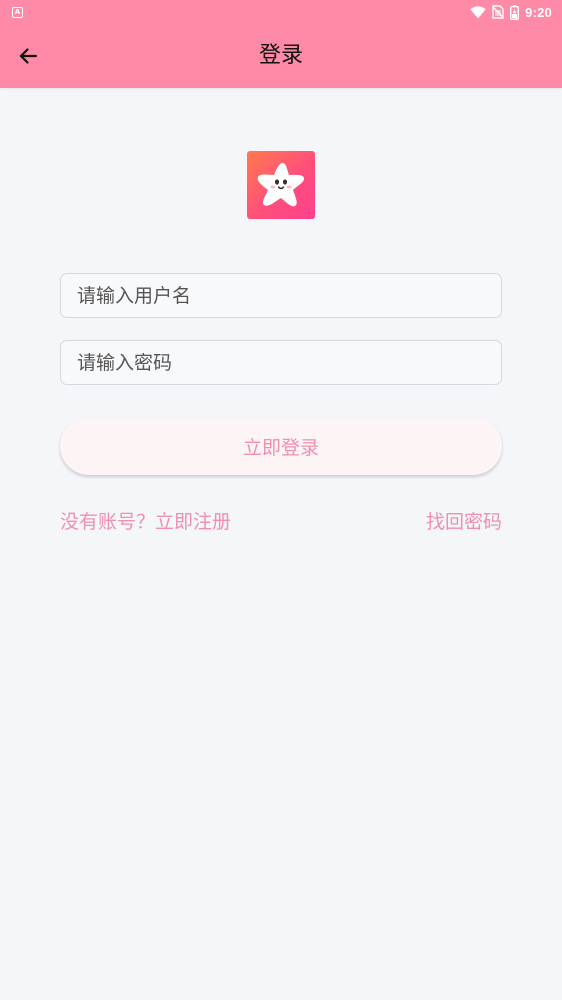  I want to click on app-logo, so click(281, 185).